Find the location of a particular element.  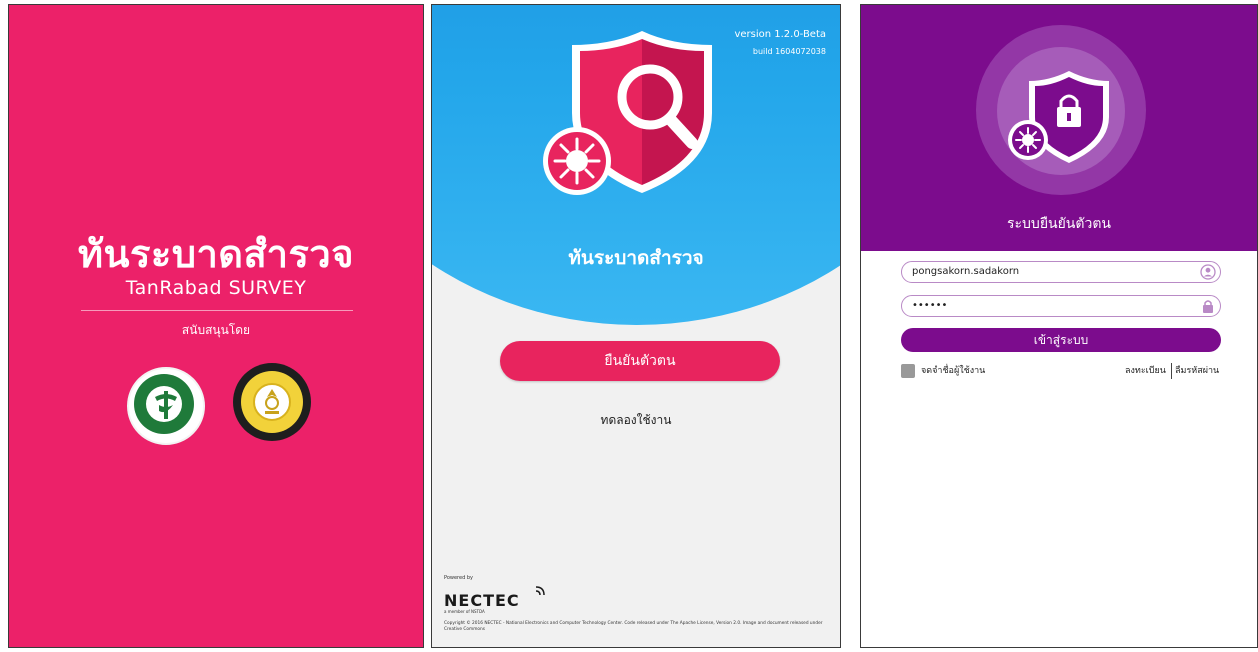

login-header: ระบบยืนยันตัวตน is located at coordinates (1059, 128).